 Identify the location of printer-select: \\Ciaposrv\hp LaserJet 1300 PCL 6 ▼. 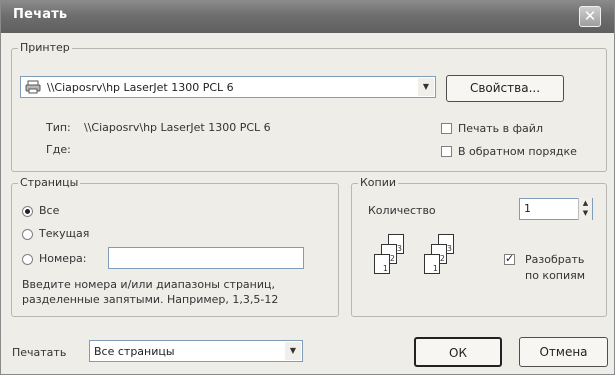
(228, 87).